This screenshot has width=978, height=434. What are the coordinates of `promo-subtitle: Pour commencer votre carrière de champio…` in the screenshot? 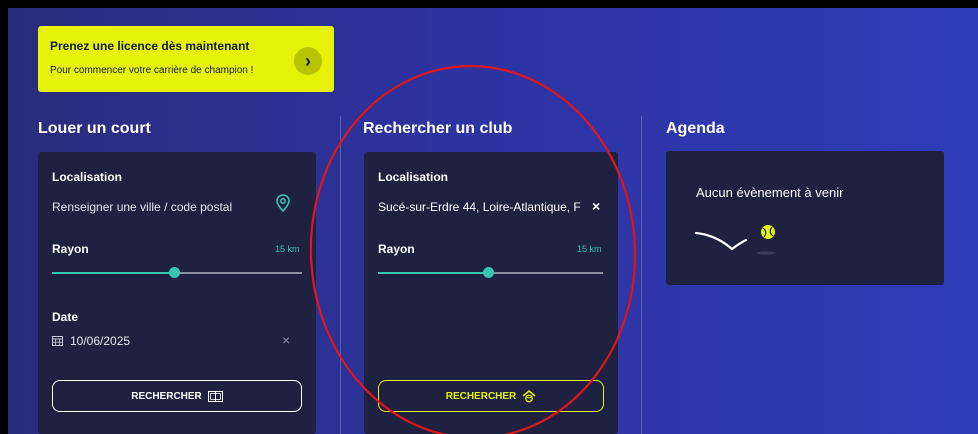 It's located at (152, 70).